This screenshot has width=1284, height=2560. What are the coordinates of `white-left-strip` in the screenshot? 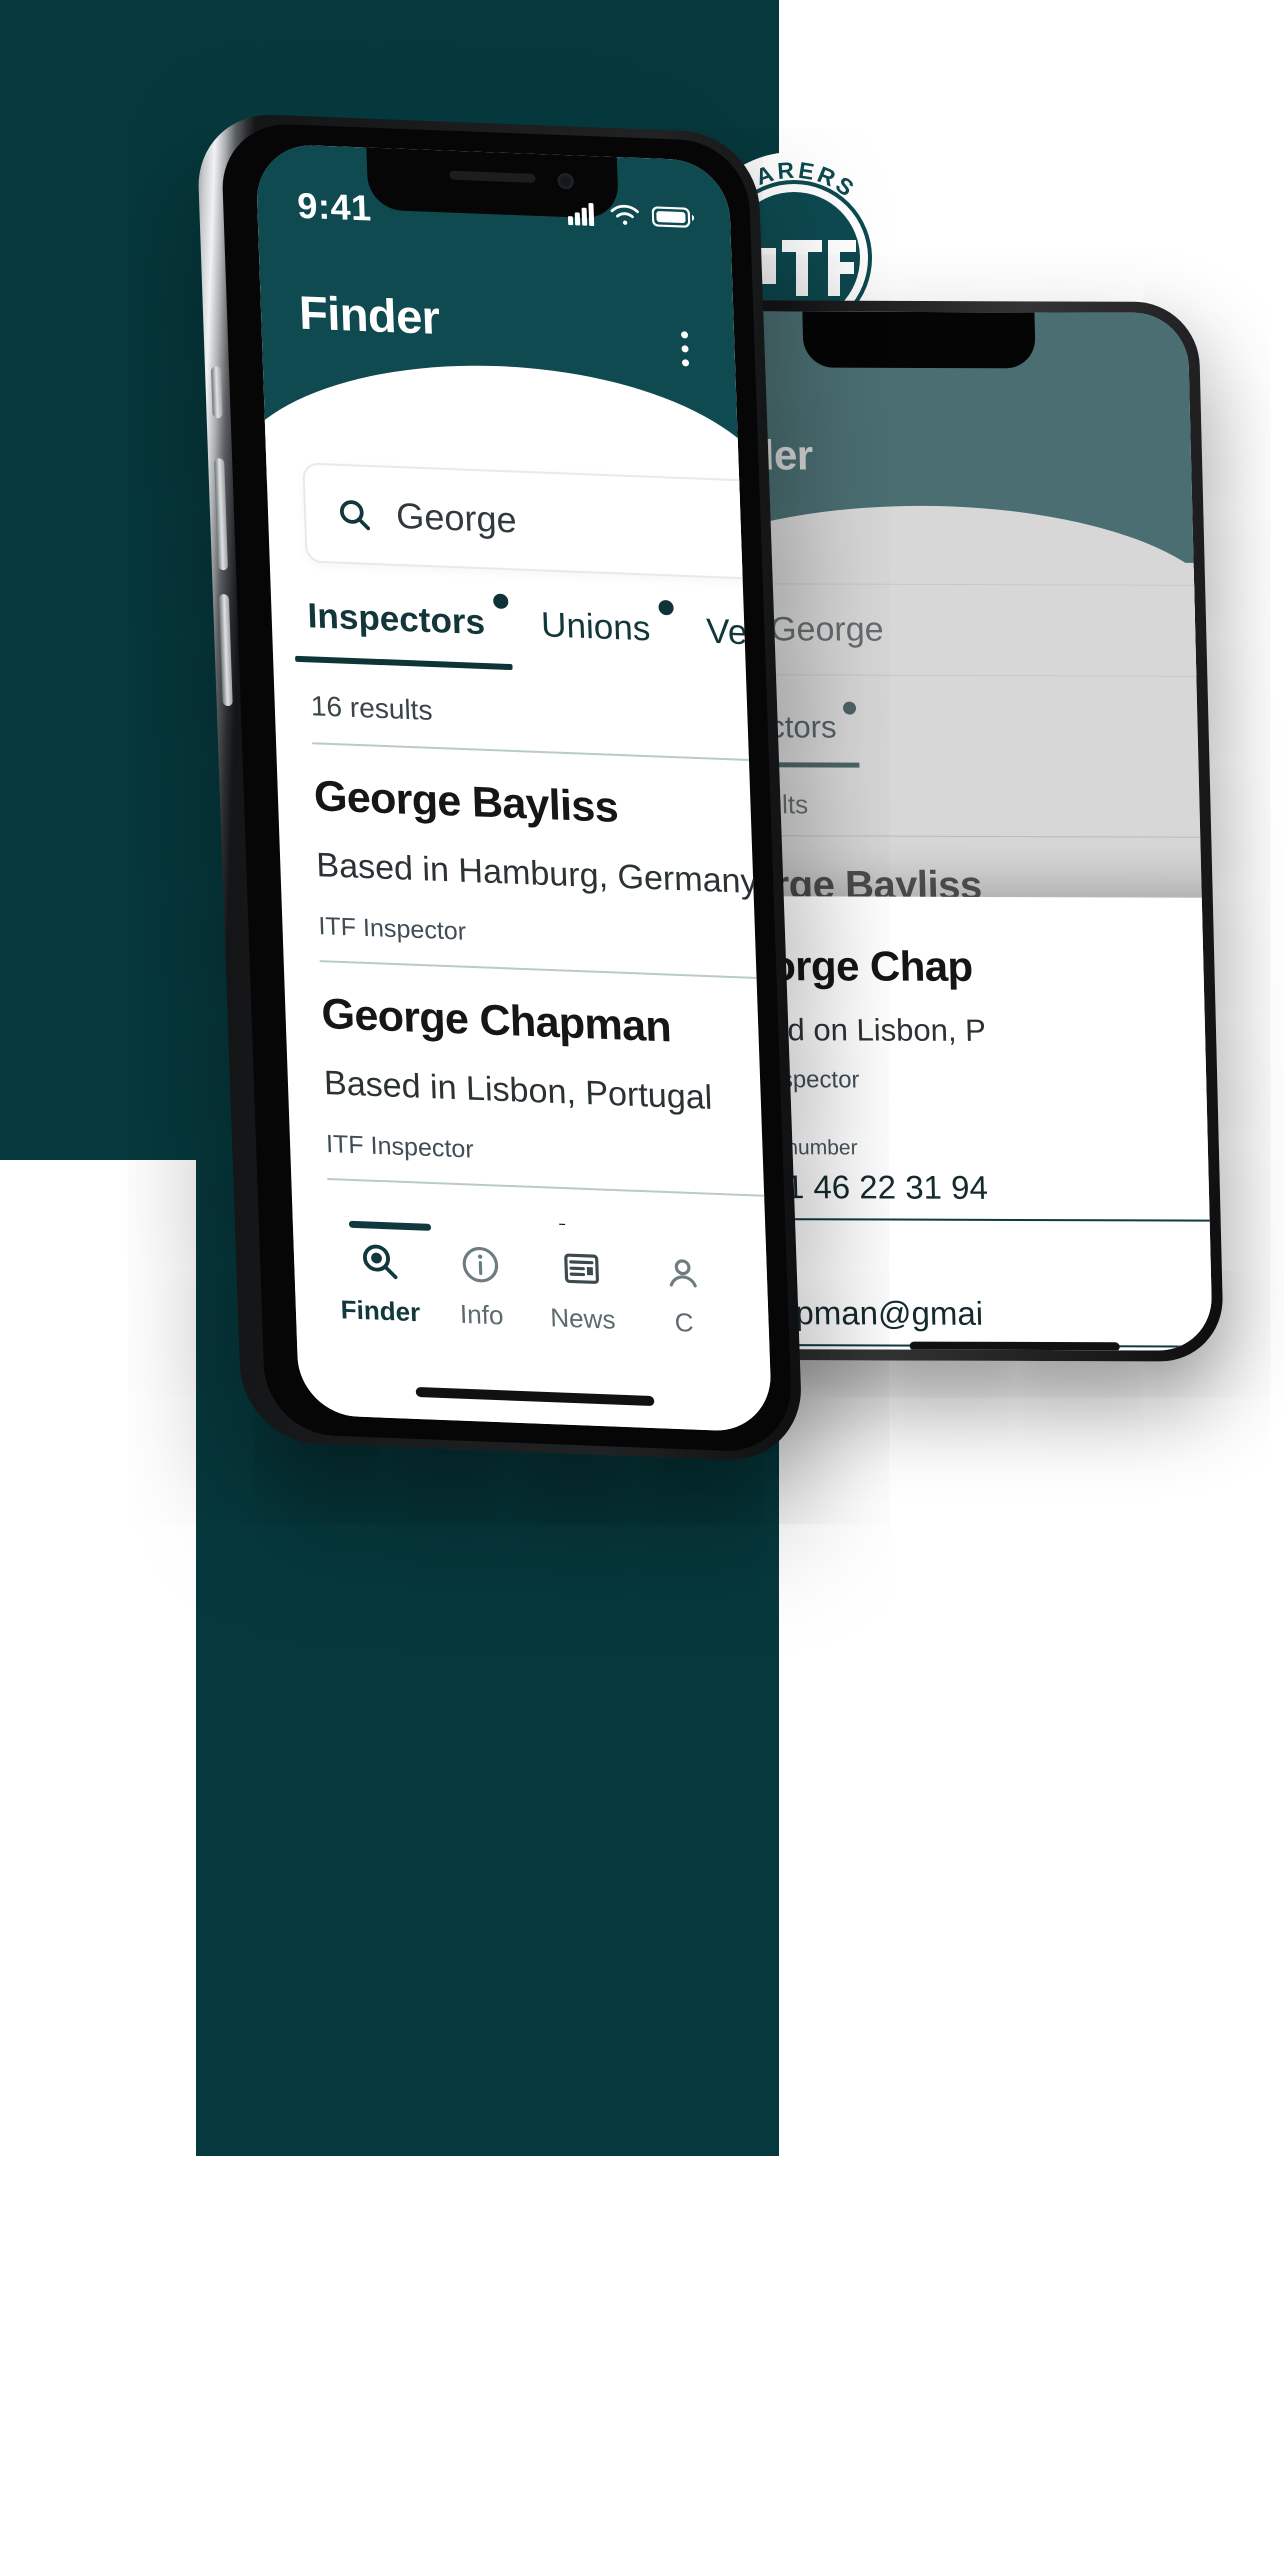 It's located at (98, 1860).